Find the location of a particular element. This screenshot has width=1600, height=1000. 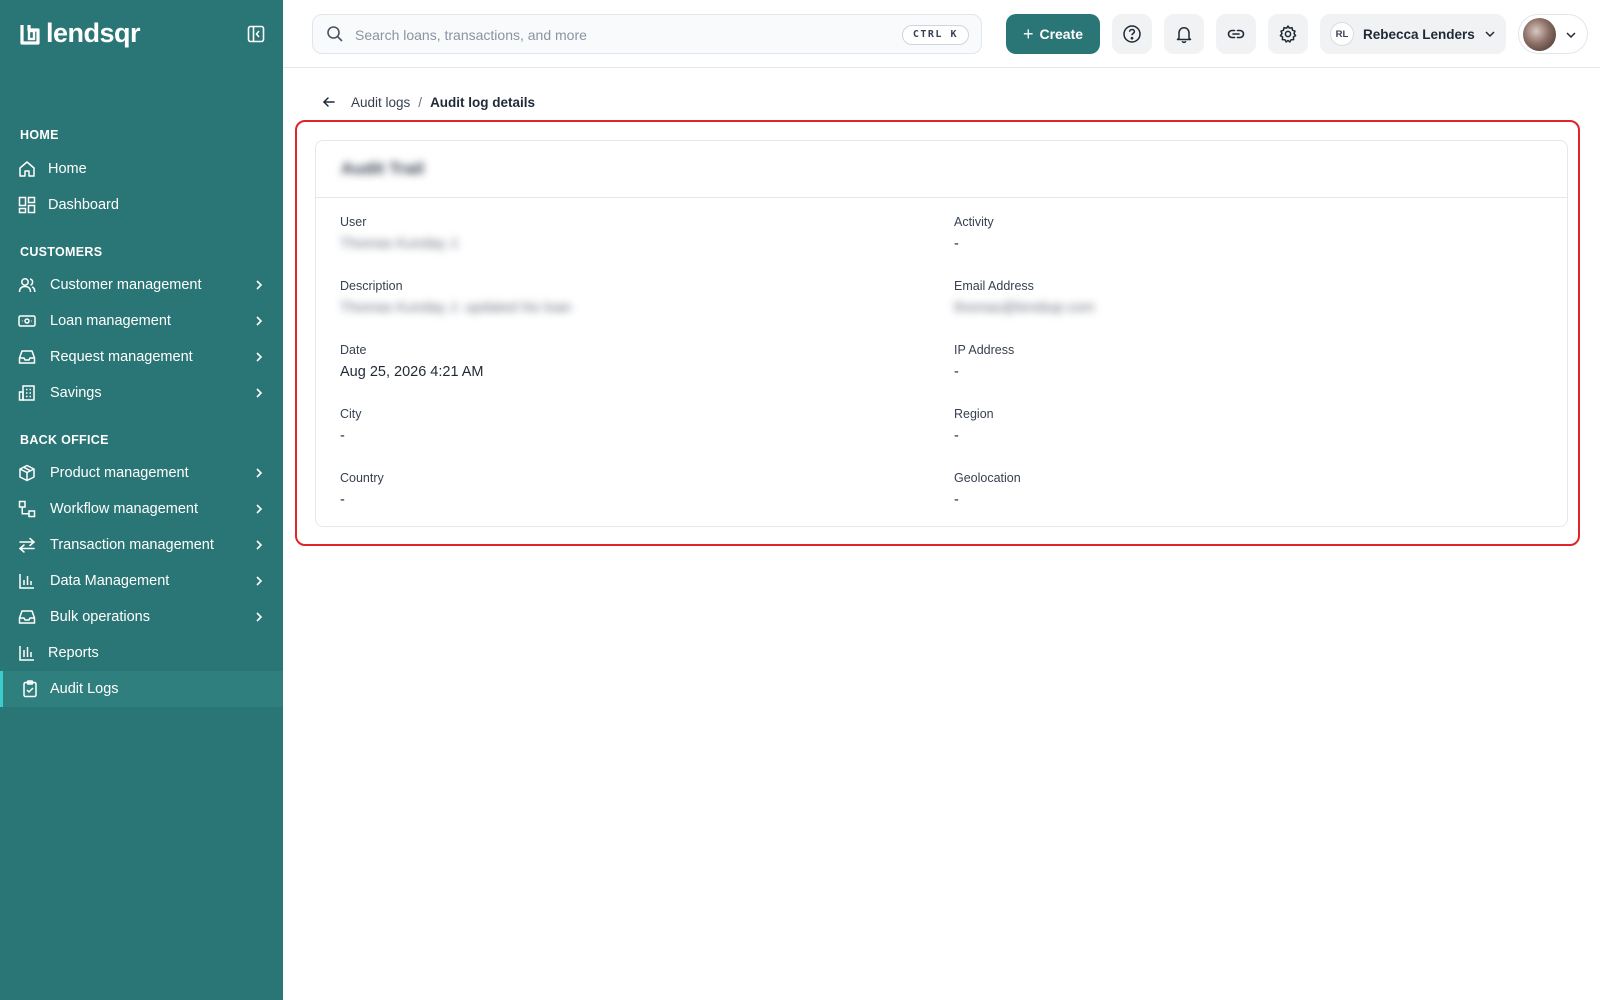

field-label: Description is located at coordinates (371, 286).